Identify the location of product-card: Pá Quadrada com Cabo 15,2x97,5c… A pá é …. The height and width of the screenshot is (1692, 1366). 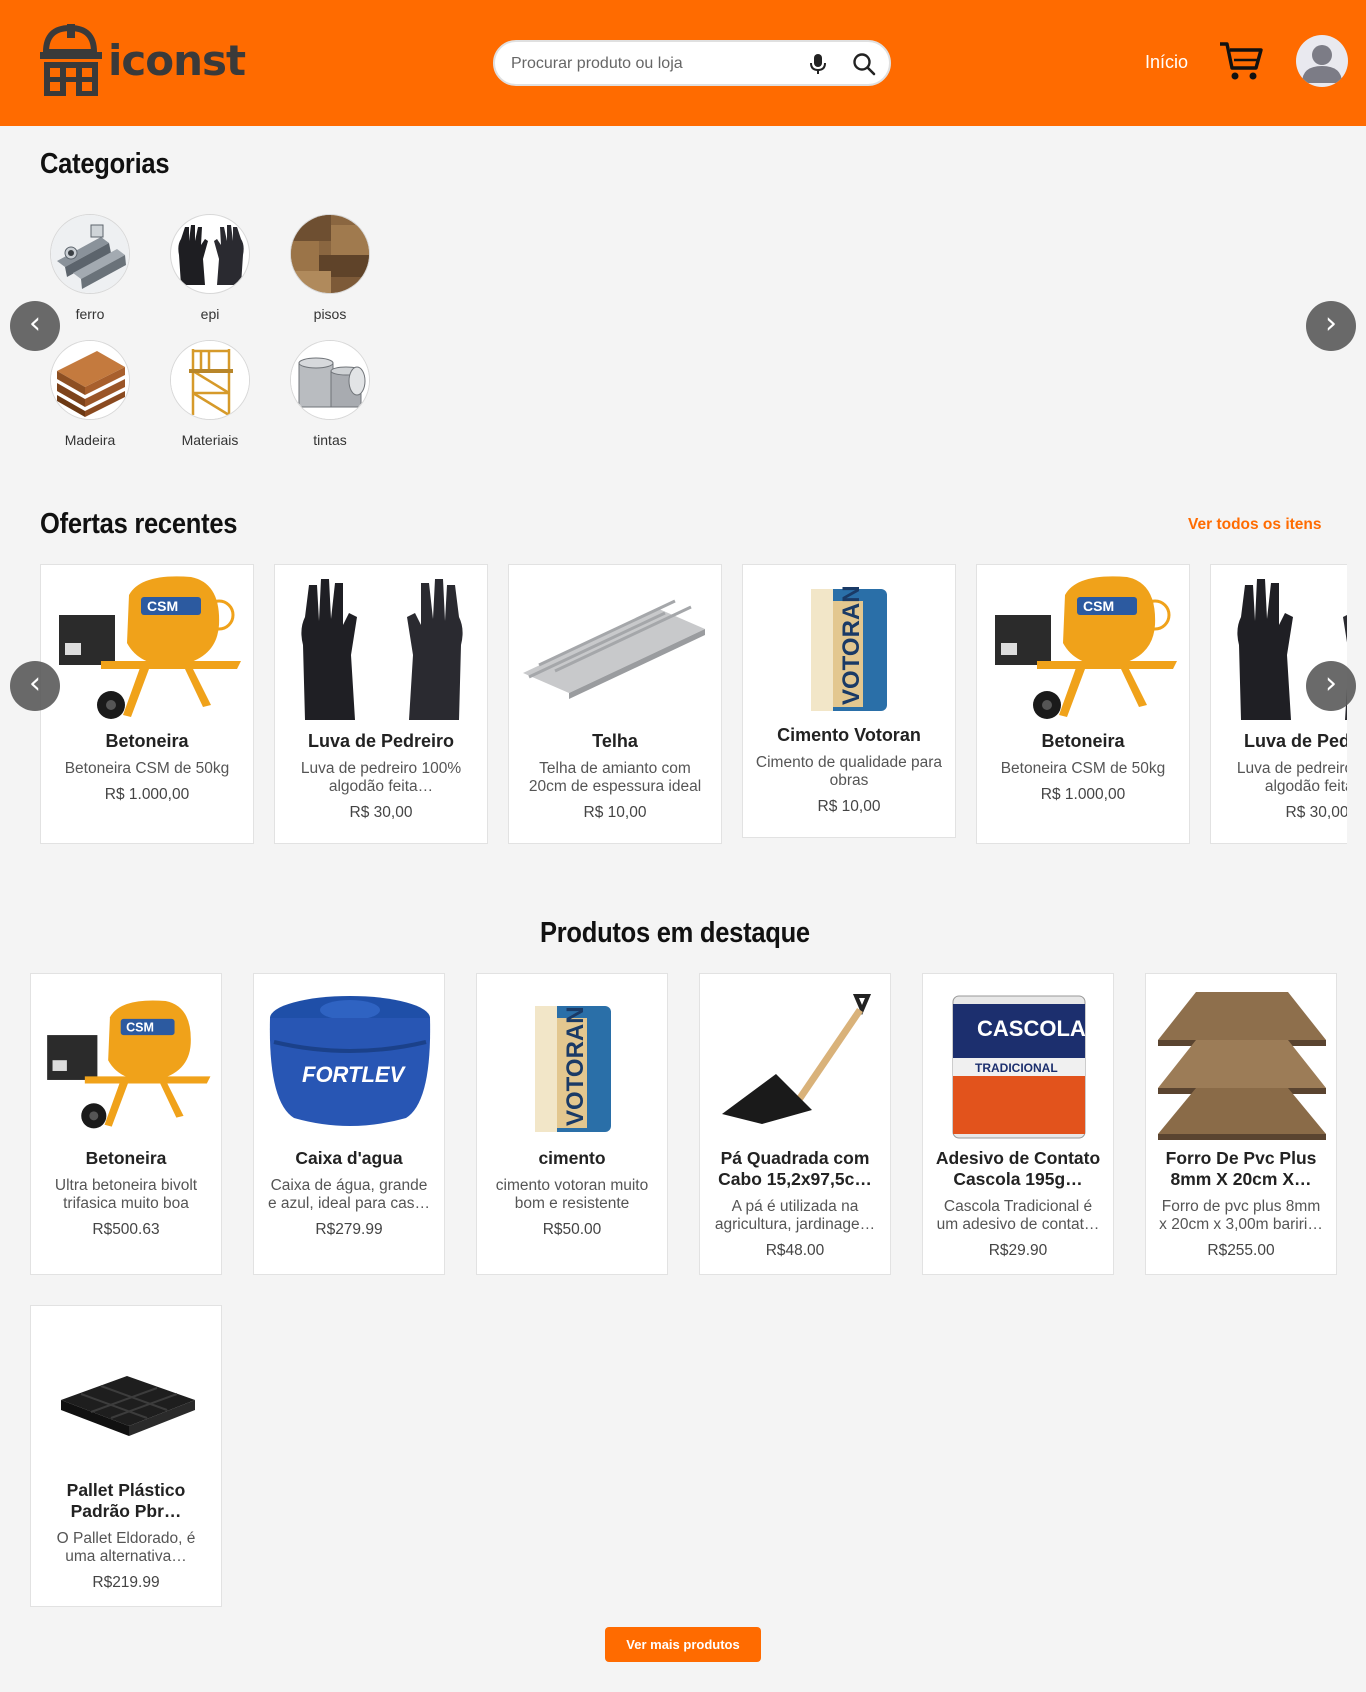
(795, 1124).